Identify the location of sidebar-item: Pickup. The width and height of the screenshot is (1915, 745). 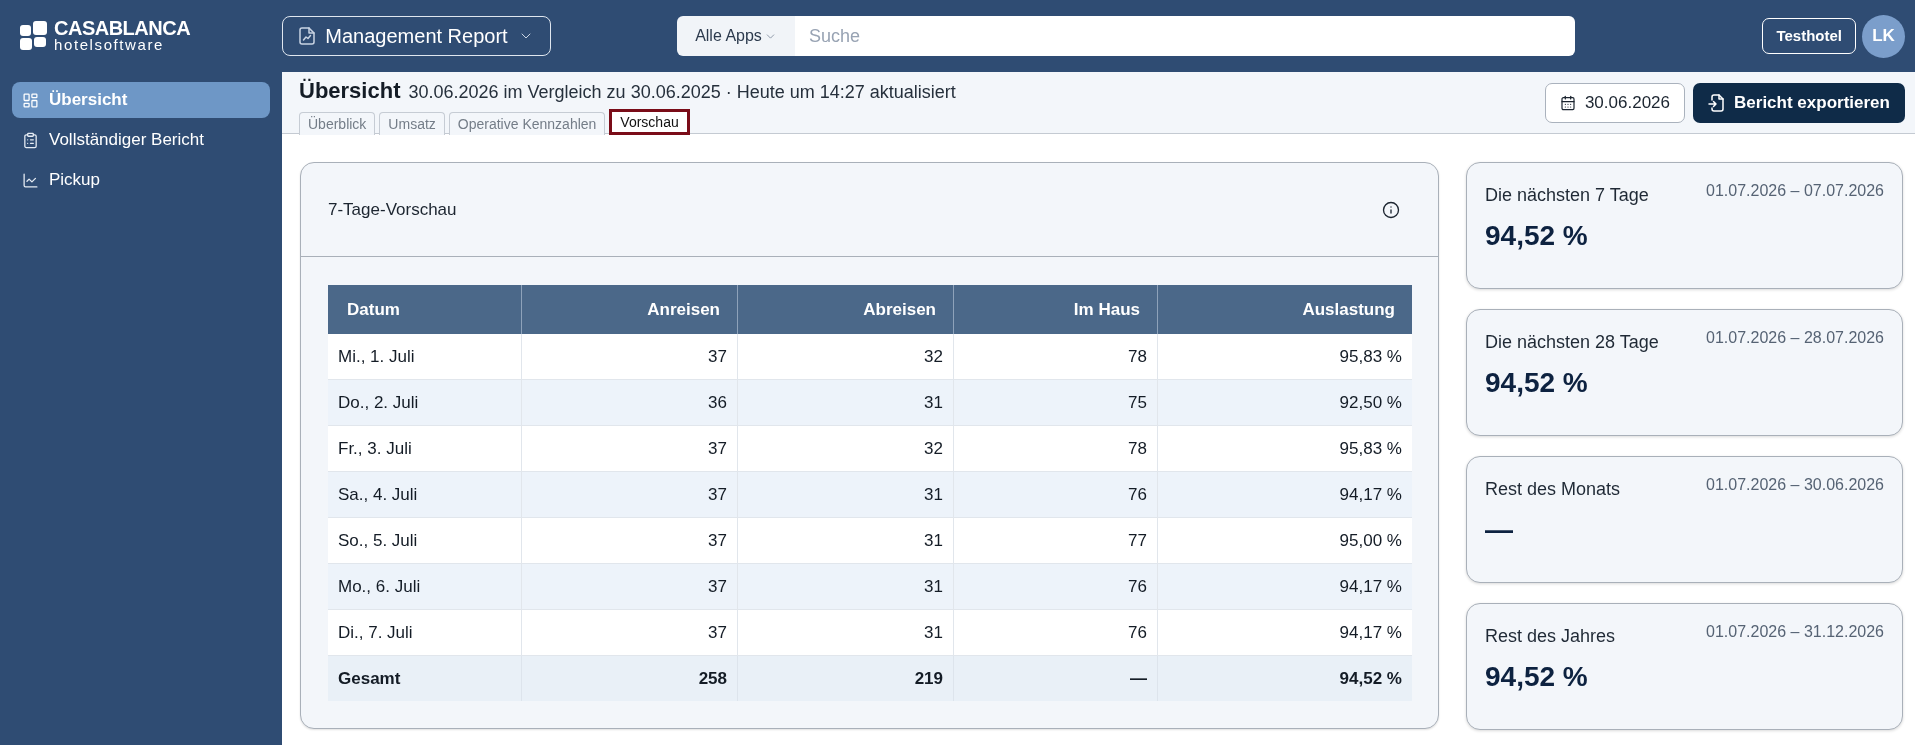
(141, 180).